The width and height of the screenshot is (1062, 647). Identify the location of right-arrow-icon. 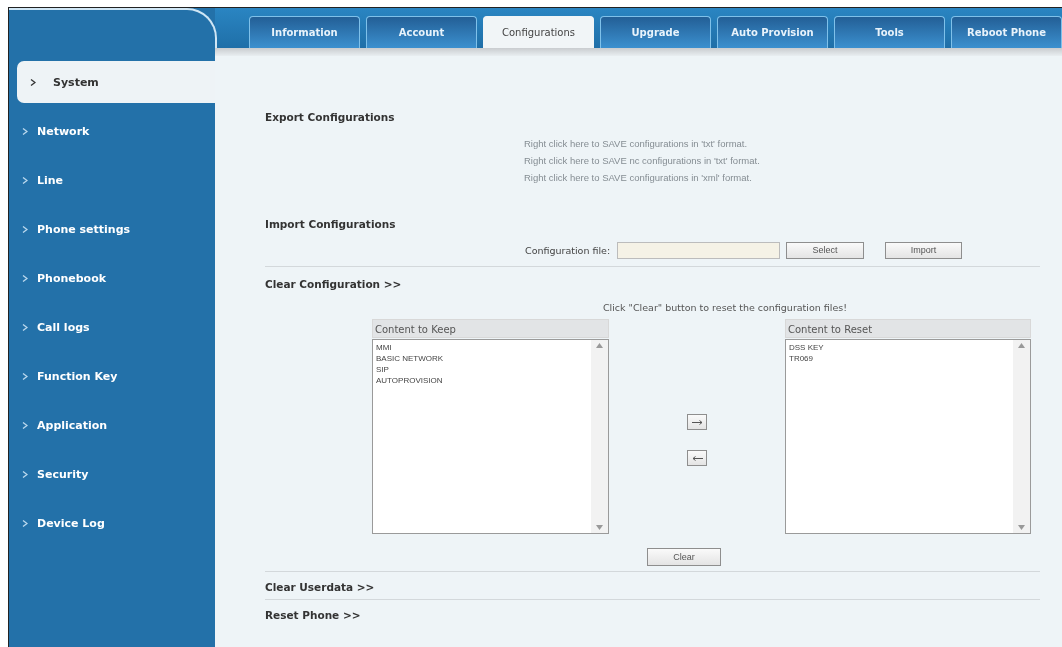
(697, 422).